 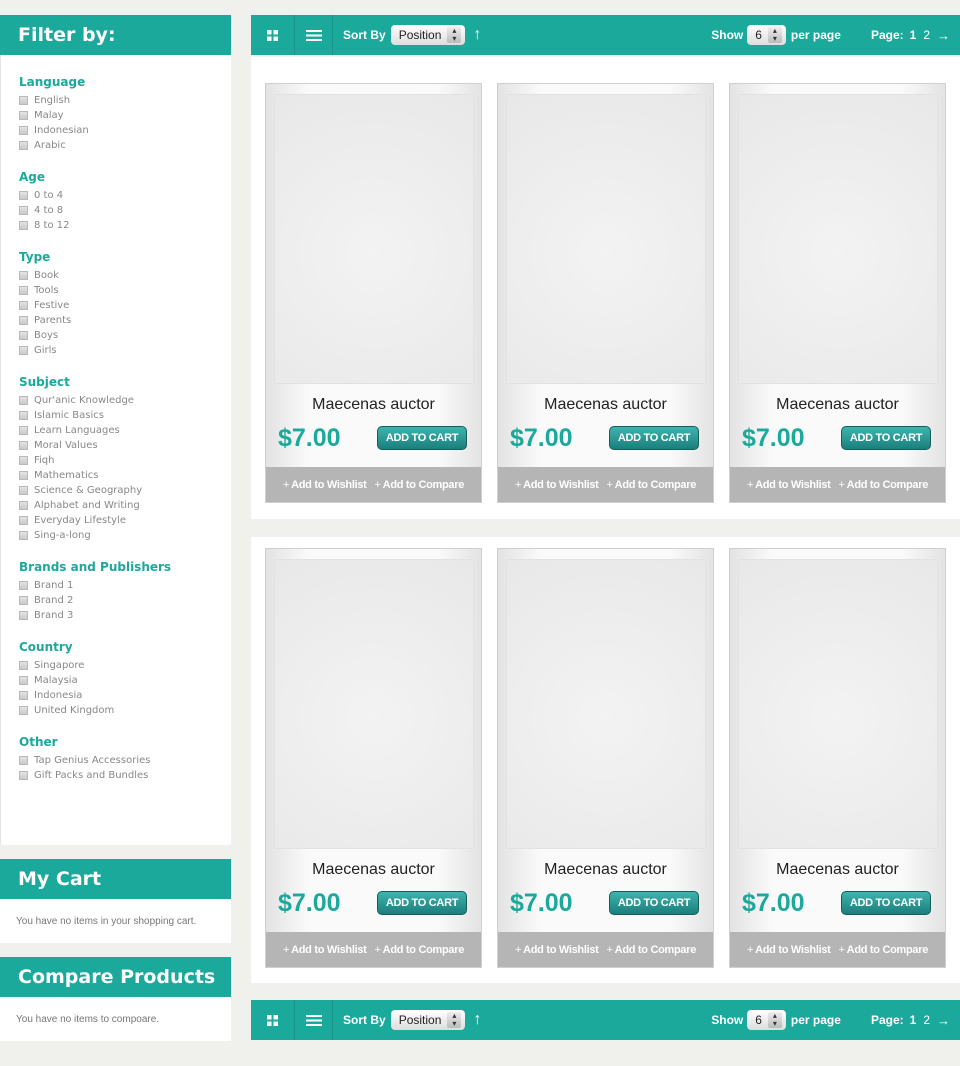 What do you see at coordinates (125, 195) in the screenshot?
I see `filter-option: 0 to 4` at bounding box center [125, 195].